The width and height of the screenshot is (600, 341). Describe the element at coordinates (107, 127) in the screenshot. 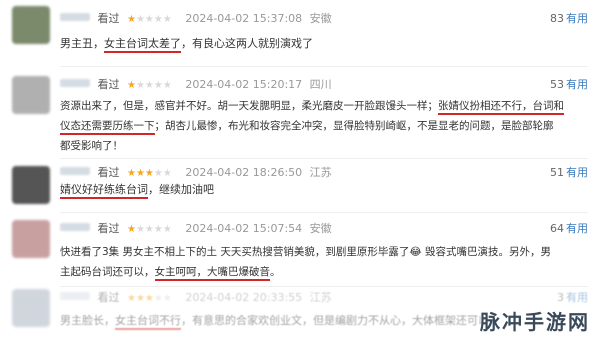

I see `highlighted-text: 仪态还需要历练一下` at that location.